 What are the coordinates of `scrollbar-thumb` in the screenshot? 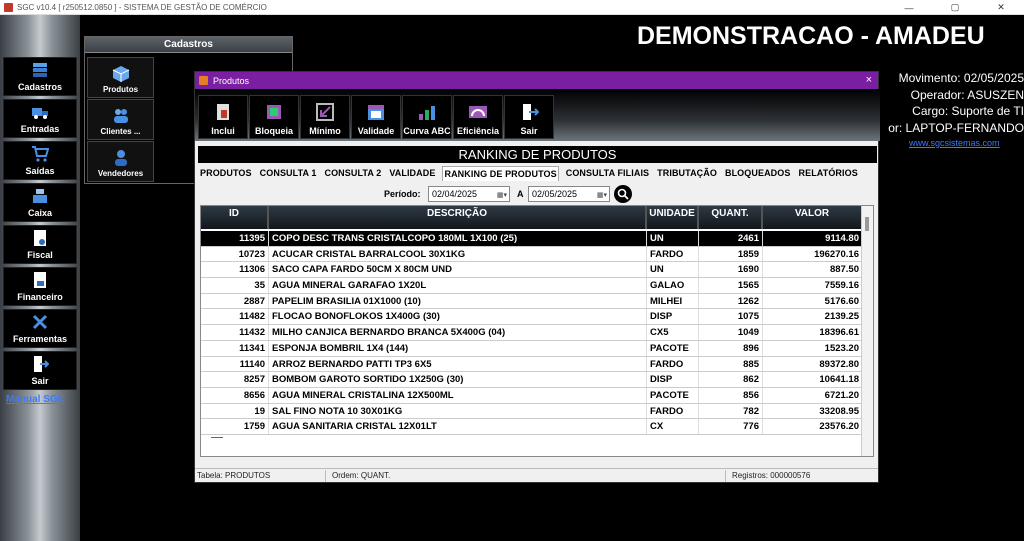 It's located at (867, 224).